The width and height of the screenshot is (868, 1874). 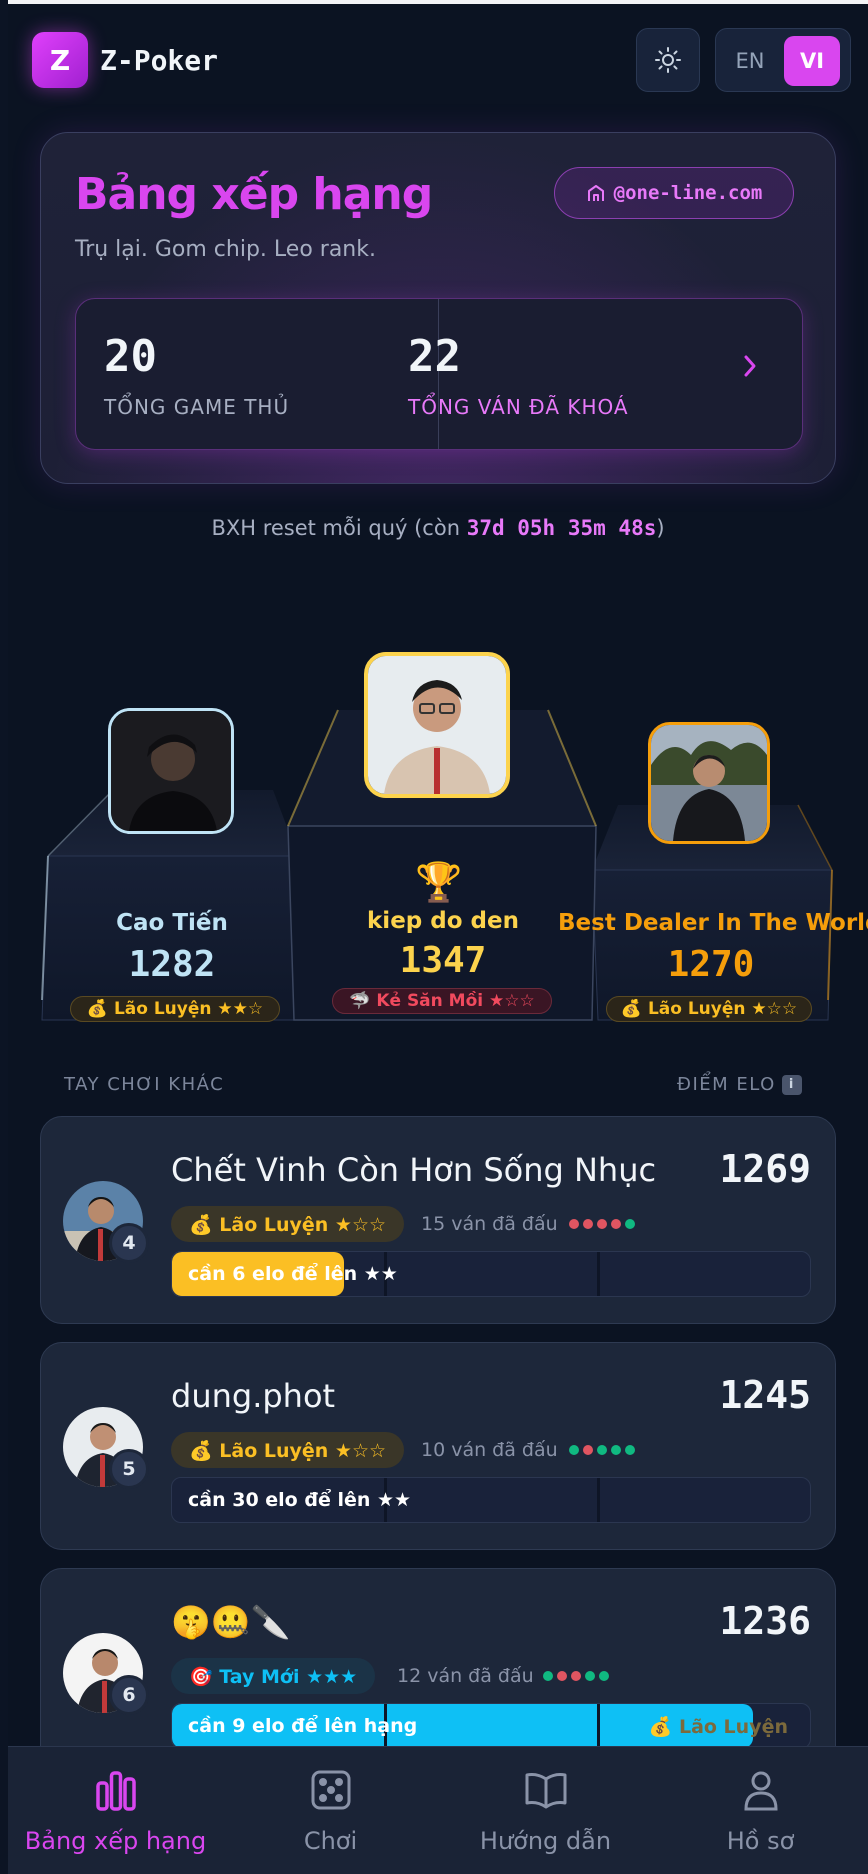 What do you see at coordinates (711, 964) in the screenshot?
I see `podium-score-3: 1270` at bounding box center [711, 964].